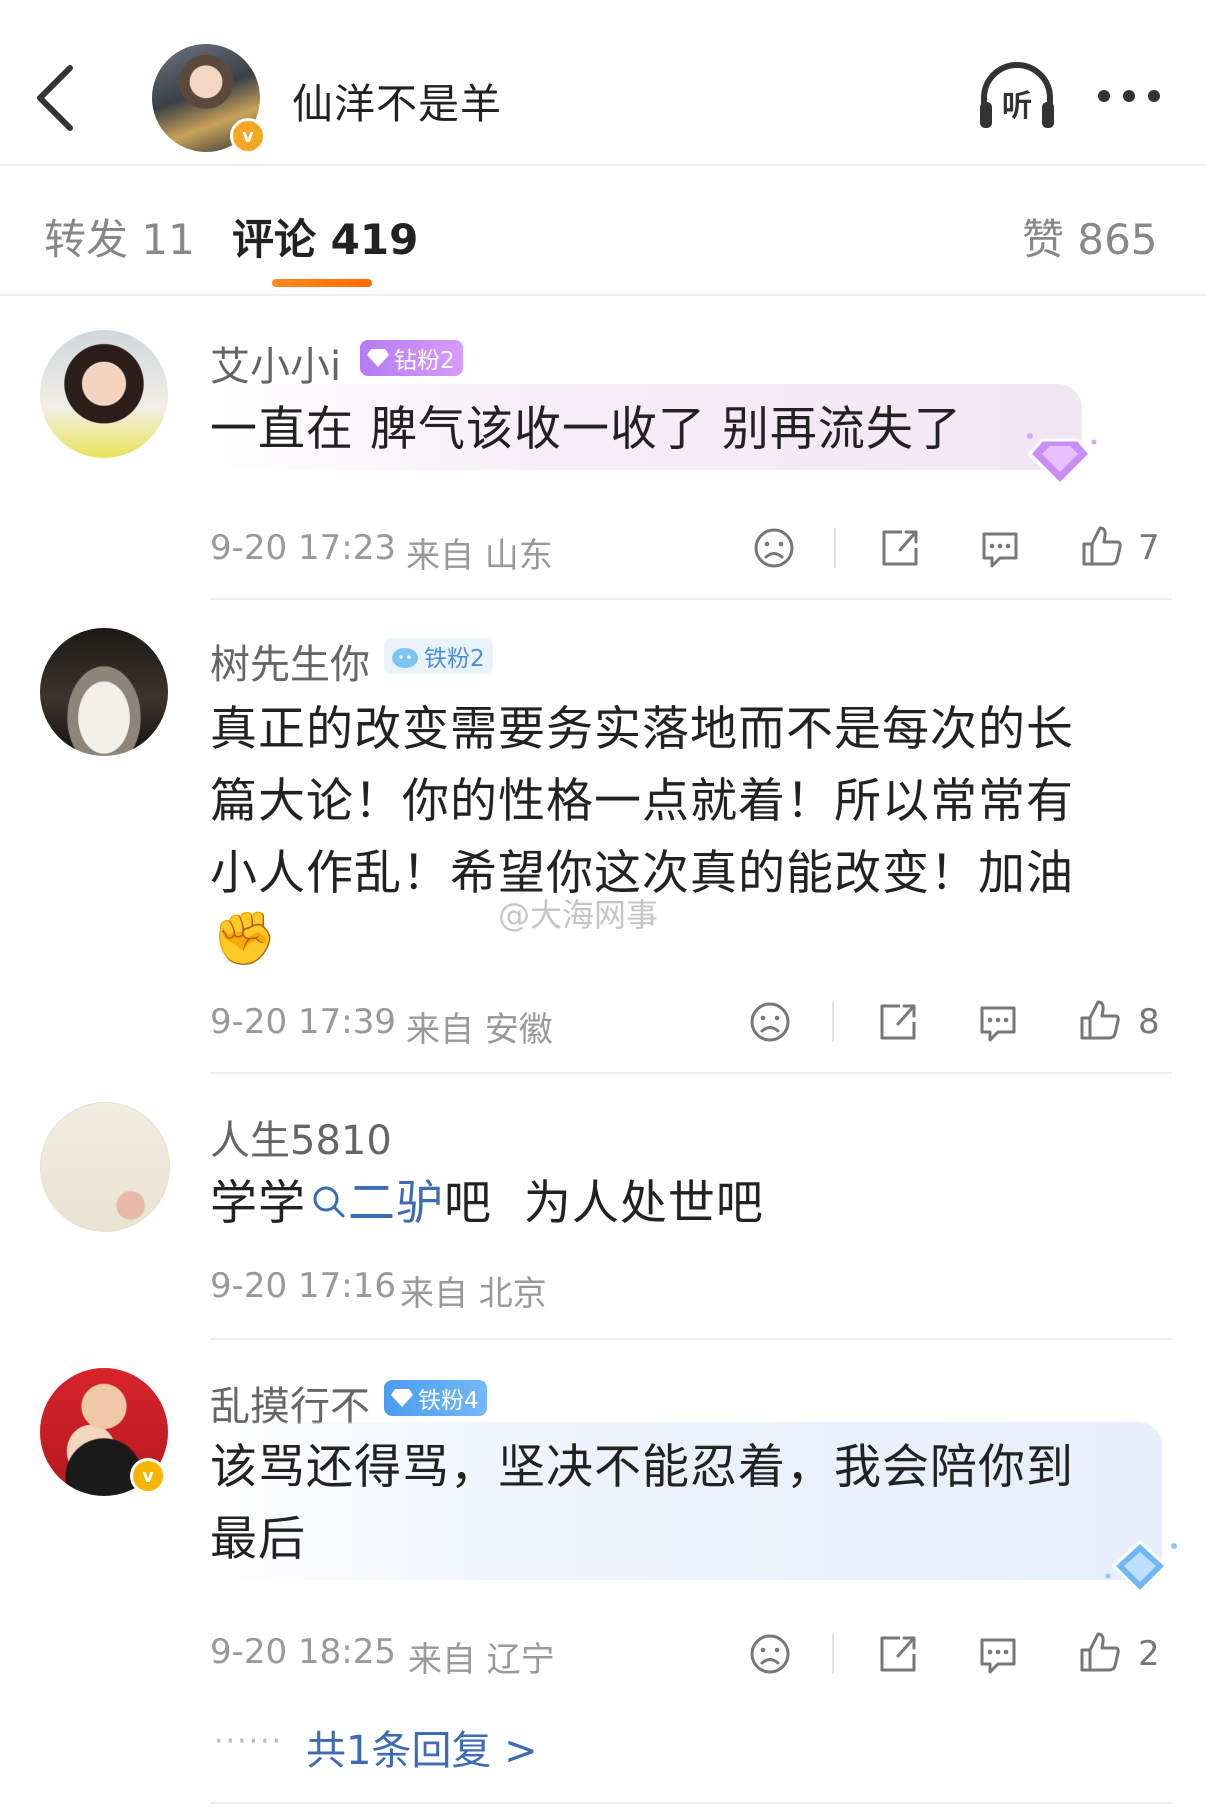 The image size is (1206, 1811). Describe the element at coordinates (405, 658) in the screenshot. I see `cloud-icon` at that location.